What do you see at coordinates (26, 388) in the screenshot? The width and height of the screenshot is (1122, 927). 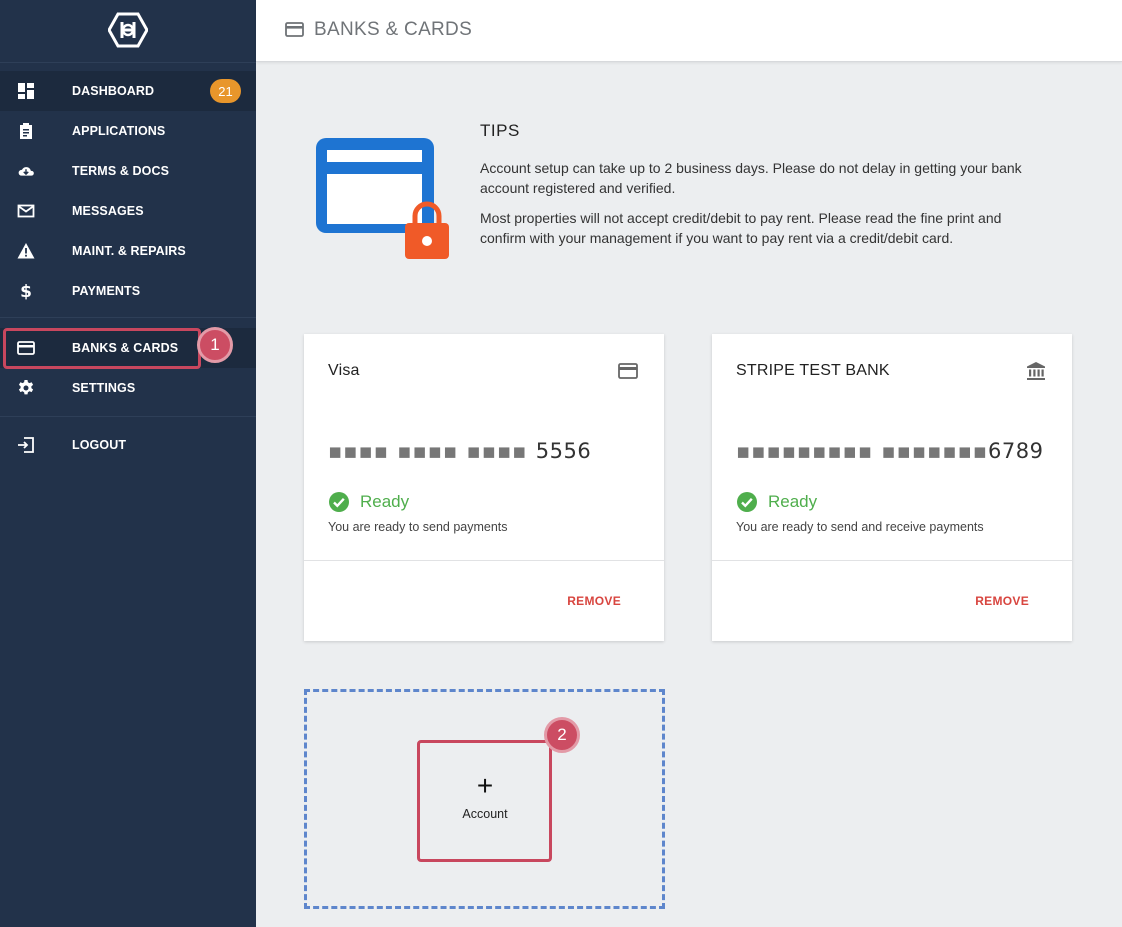 I see `gear-icon` at bounding box center [26, 388].